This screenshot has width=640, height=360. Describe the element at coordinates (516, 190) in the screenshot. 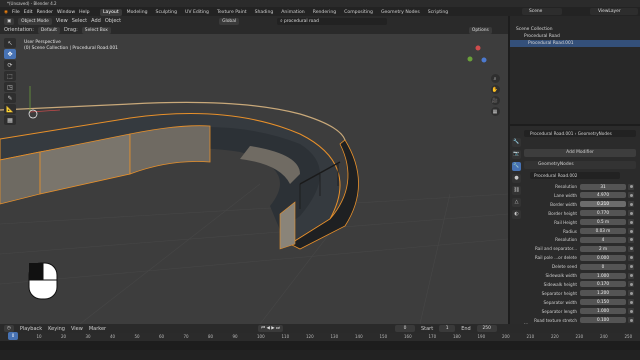

I see `constraints-tab-icon: ⛓` at that location.